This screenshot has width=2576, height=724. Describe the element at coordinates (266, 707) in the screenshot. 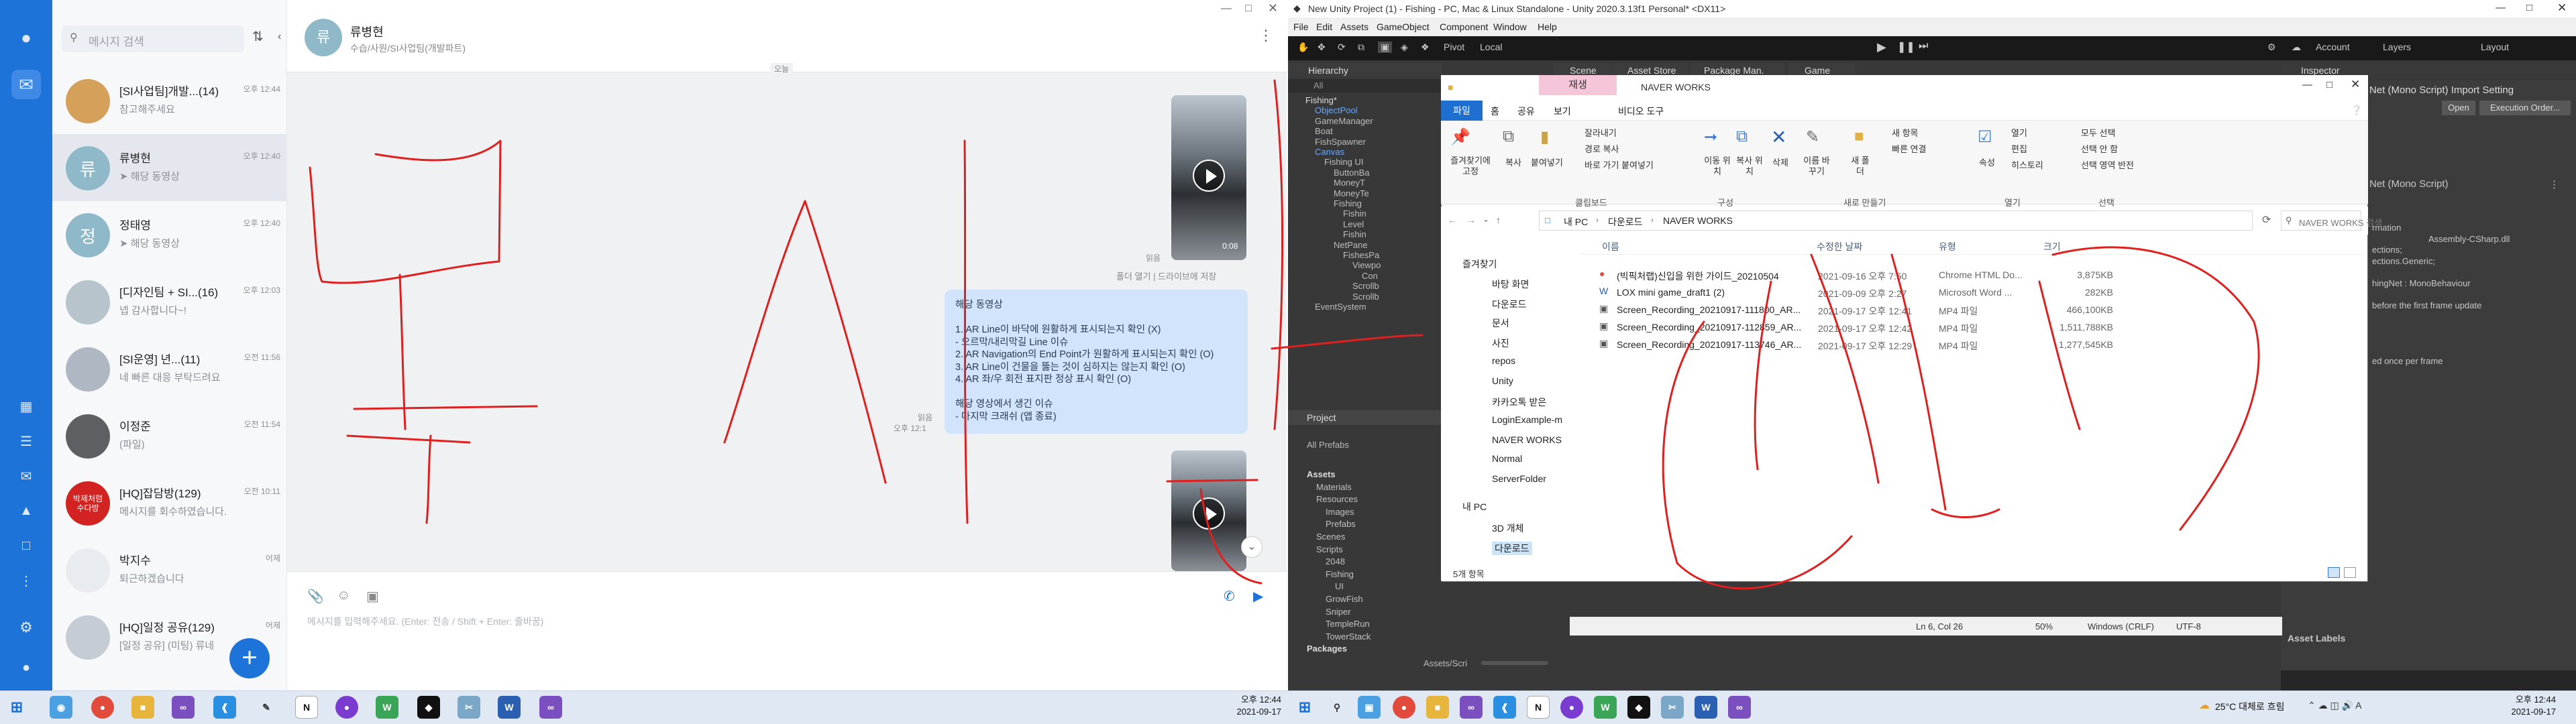

I see `pen-icon: ✎` at that location.